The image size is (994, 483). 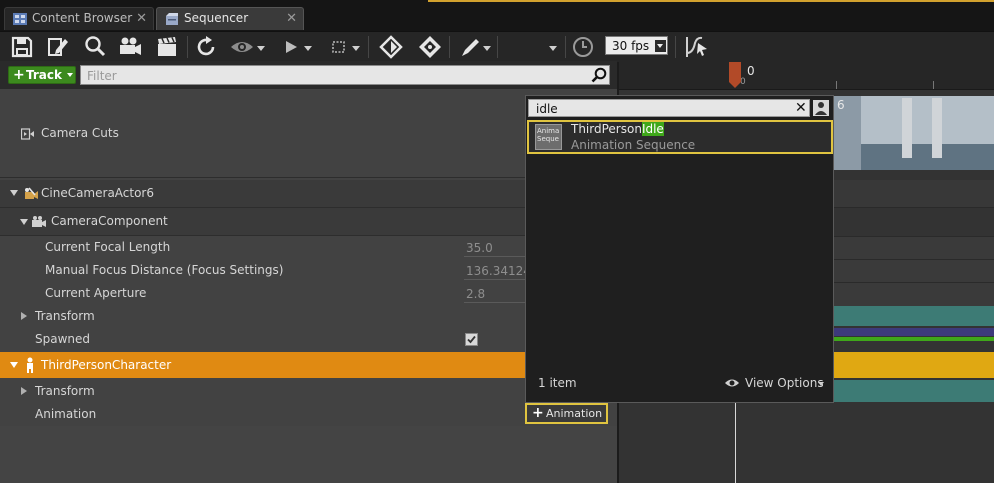 I want to click on tab-content-browser: Content Browser ✕, so click(x=79, y=18).